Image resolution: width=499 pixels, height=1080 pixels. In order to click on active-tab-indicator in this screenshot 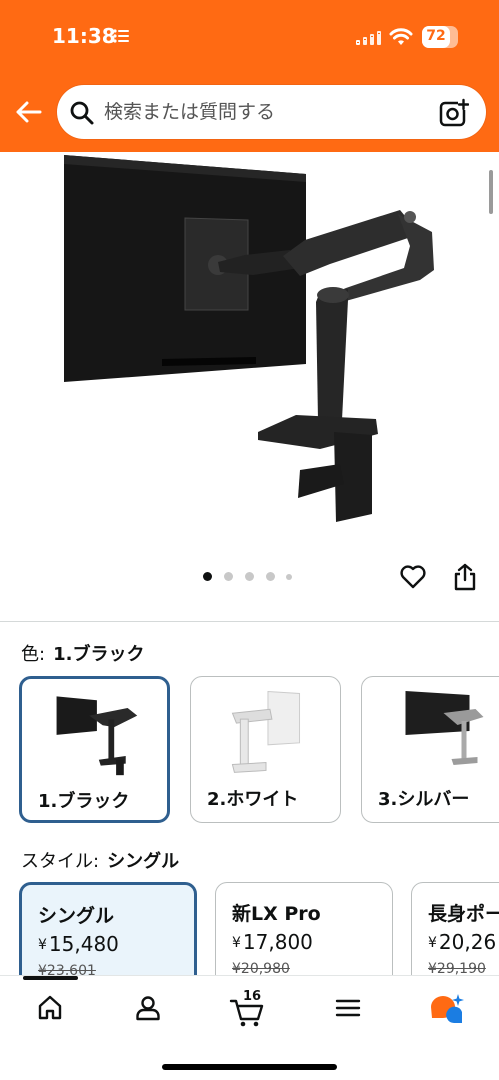, I will do `click(50, 978)`.